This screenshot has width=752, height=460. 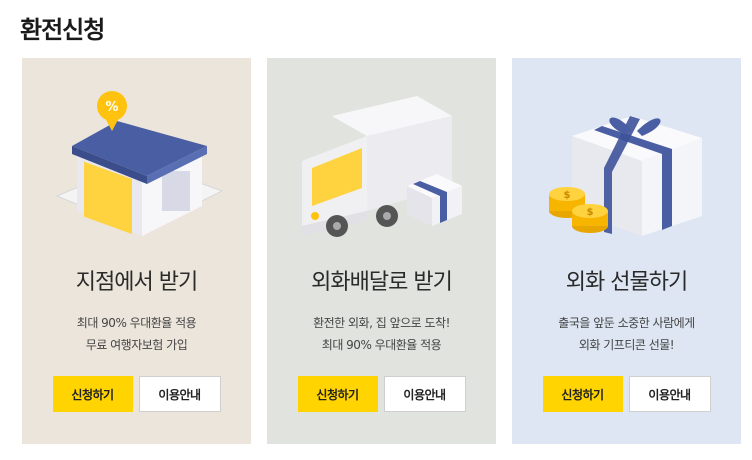 What do you see at coordinates (626, 282) in the screenshot?
I see `card-title: 외화 선물하기` at bounding box center [626, 282].